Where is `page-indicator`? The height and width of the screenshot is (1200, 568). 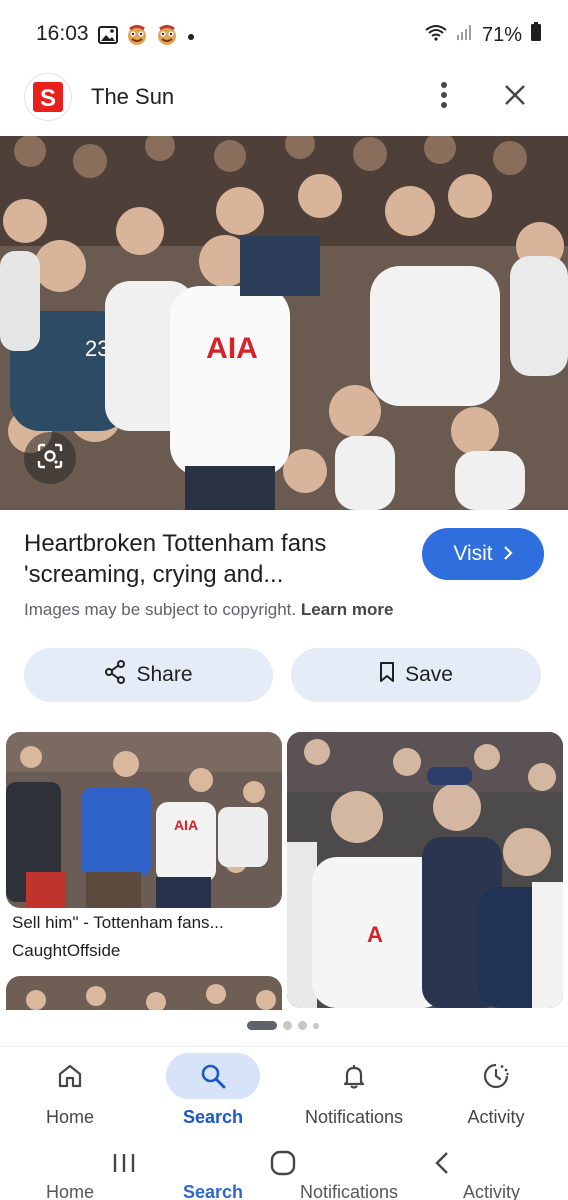
page-indicator is located at coordinates (283, 1025).